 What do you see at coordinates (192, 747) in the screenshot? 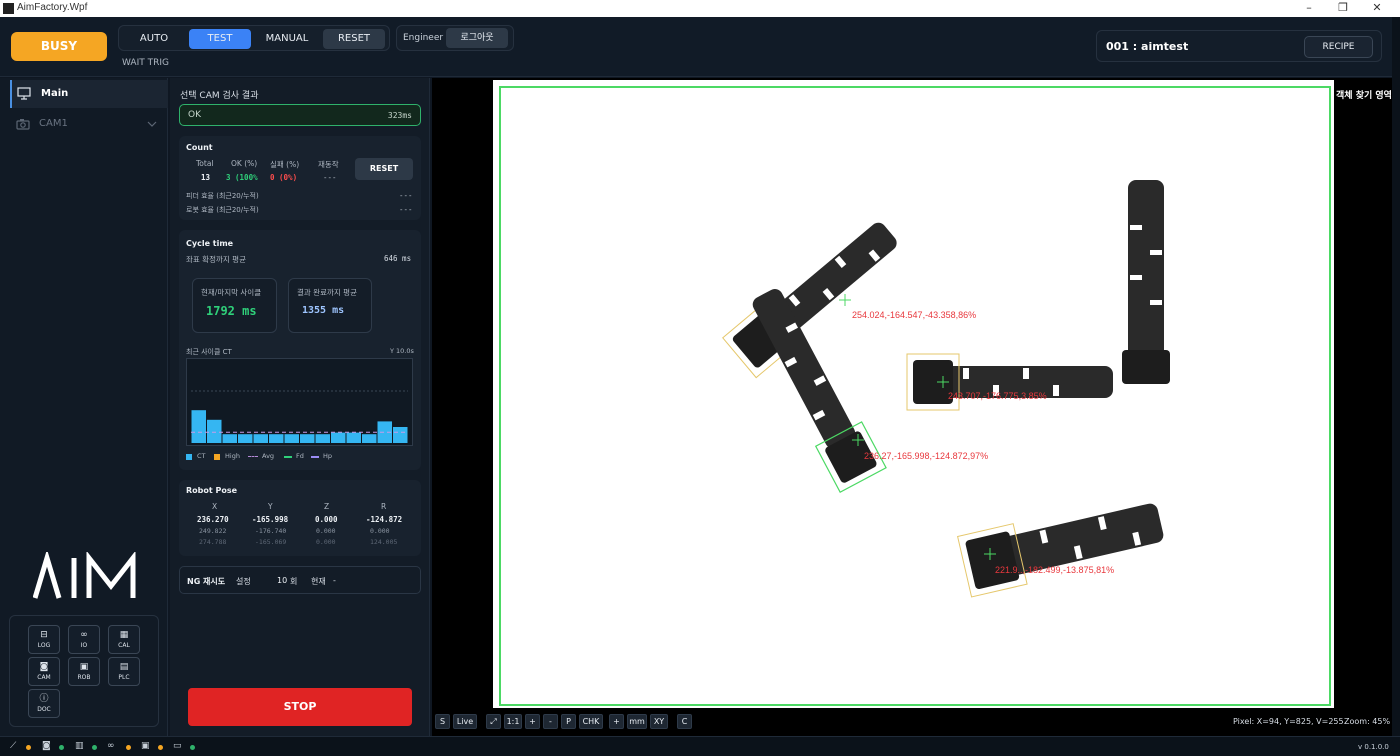
I see `monitor-status-dot` at bounding box center [192, 747].